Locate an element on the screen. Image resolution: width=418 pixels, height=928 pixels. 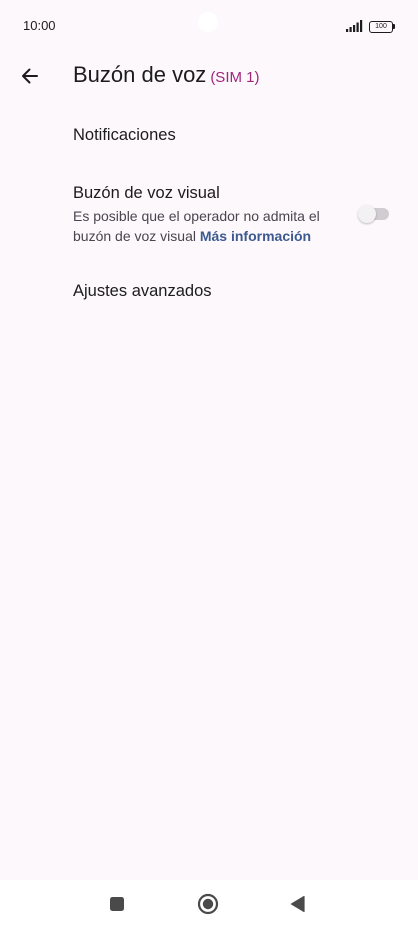
camera-cutout is located at coordinates (208, 22).